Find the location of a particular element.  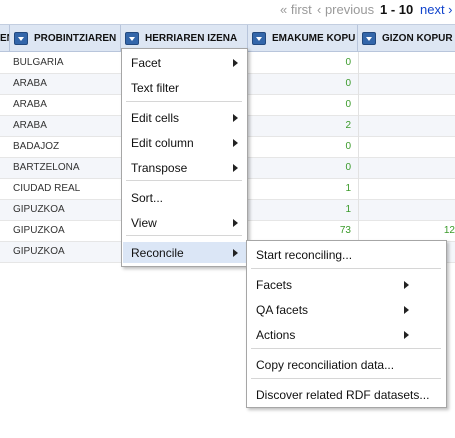

menu-item-label: Facet is located at coordinates (146, 63).